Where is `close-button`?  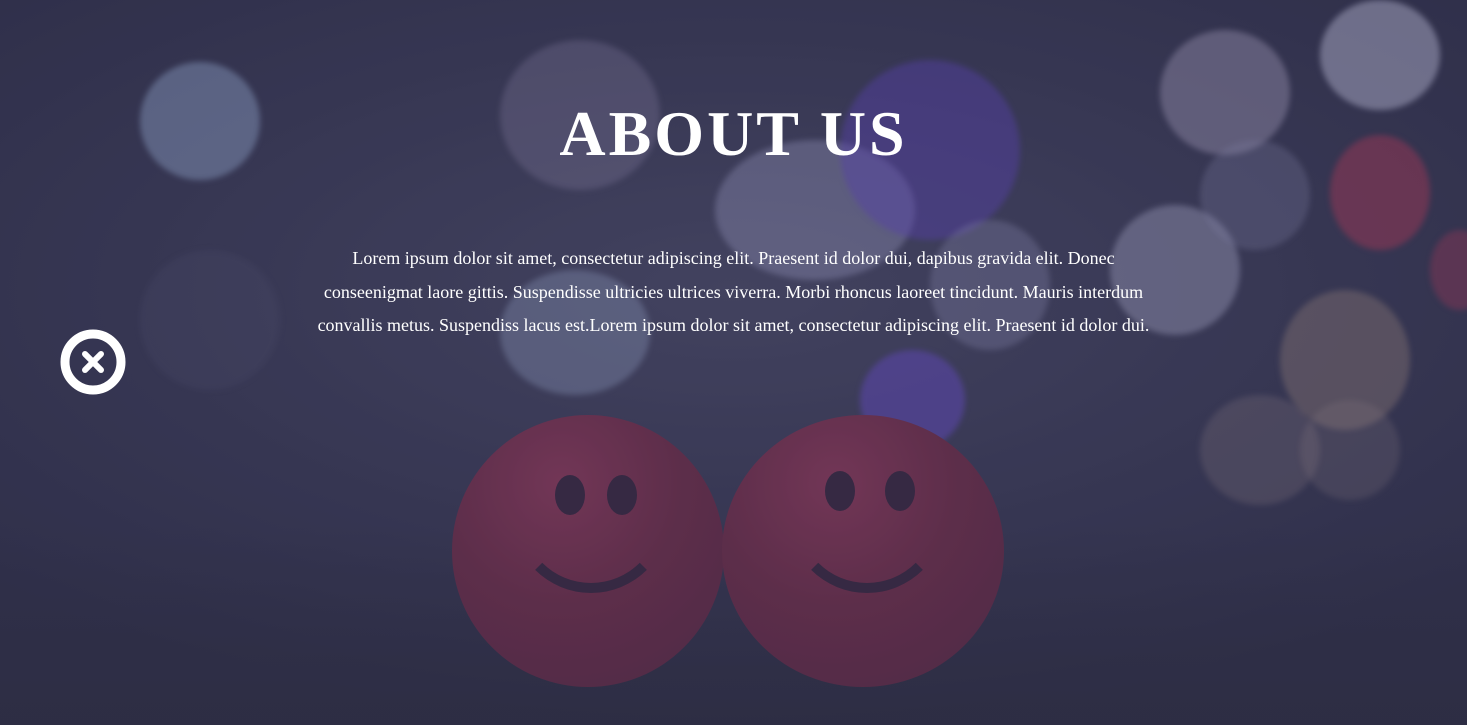 close-button is located at coordinates (93, 362).